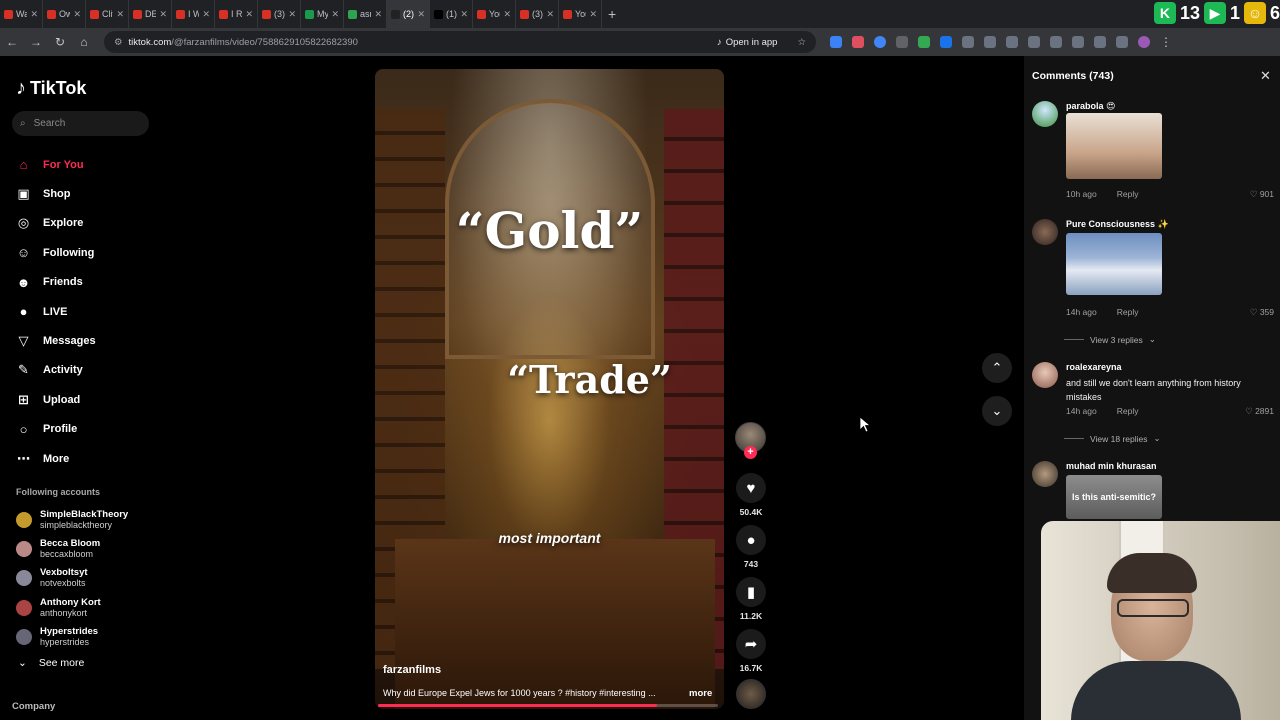 This screenshot has width=1280, height=720. I want to click on description-more-button: more, so click(700, 693).